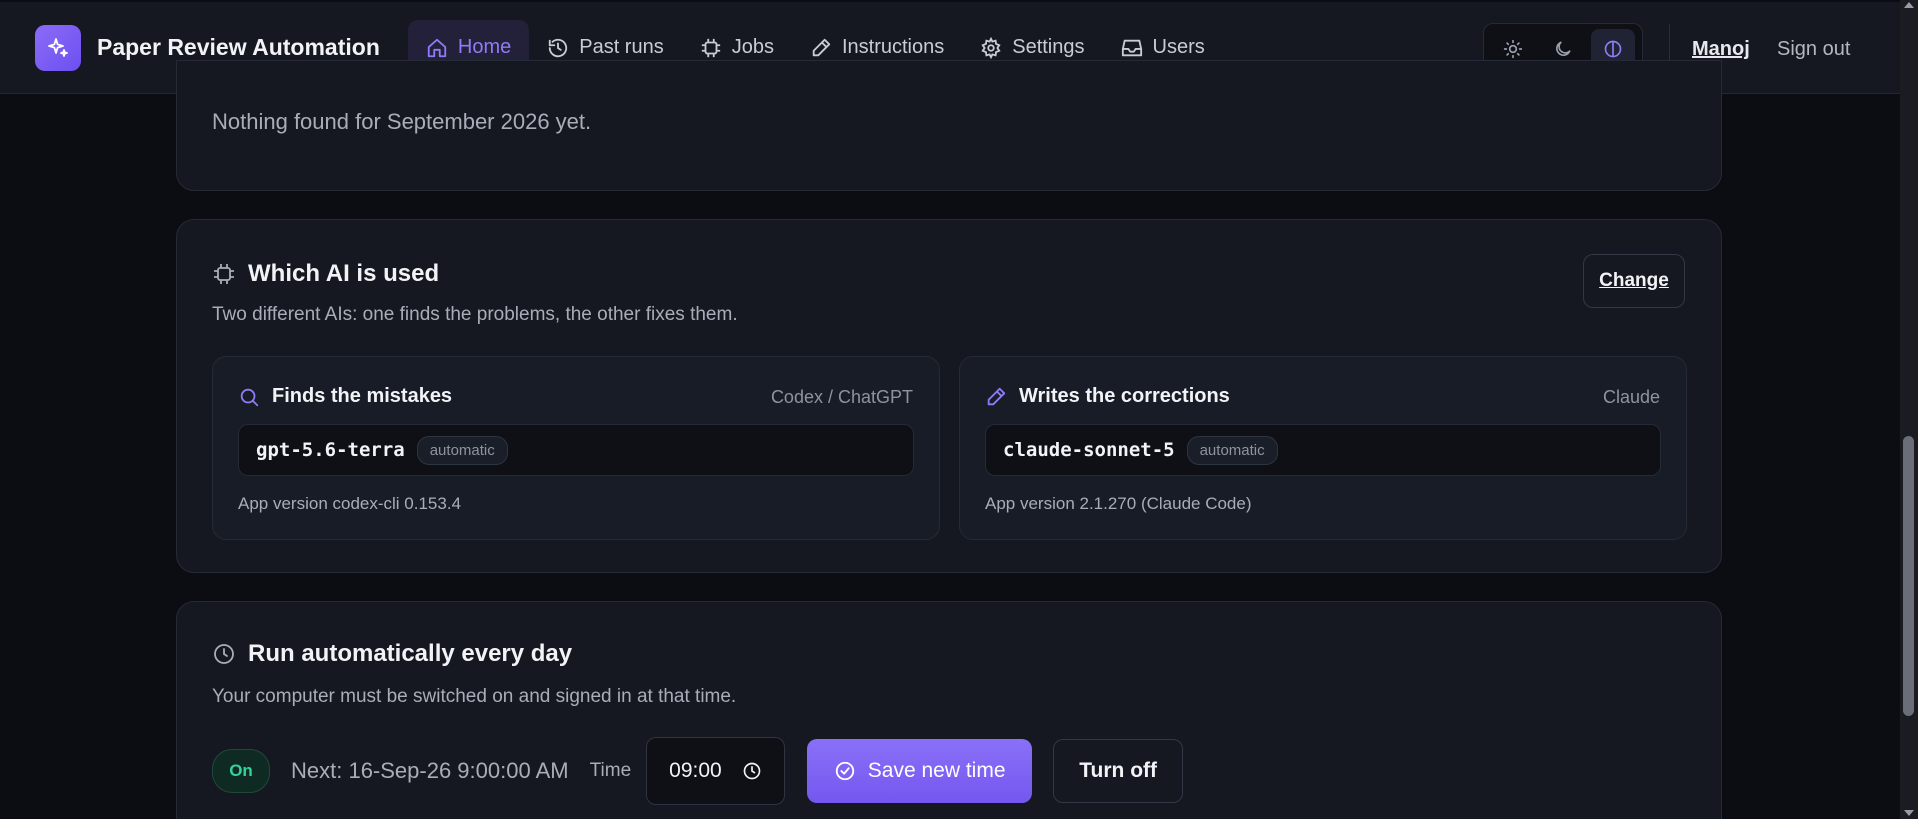  Describe the element at coordinates (1631, 397) in the screenshot. I see `writer-provider: Claude` at that location.